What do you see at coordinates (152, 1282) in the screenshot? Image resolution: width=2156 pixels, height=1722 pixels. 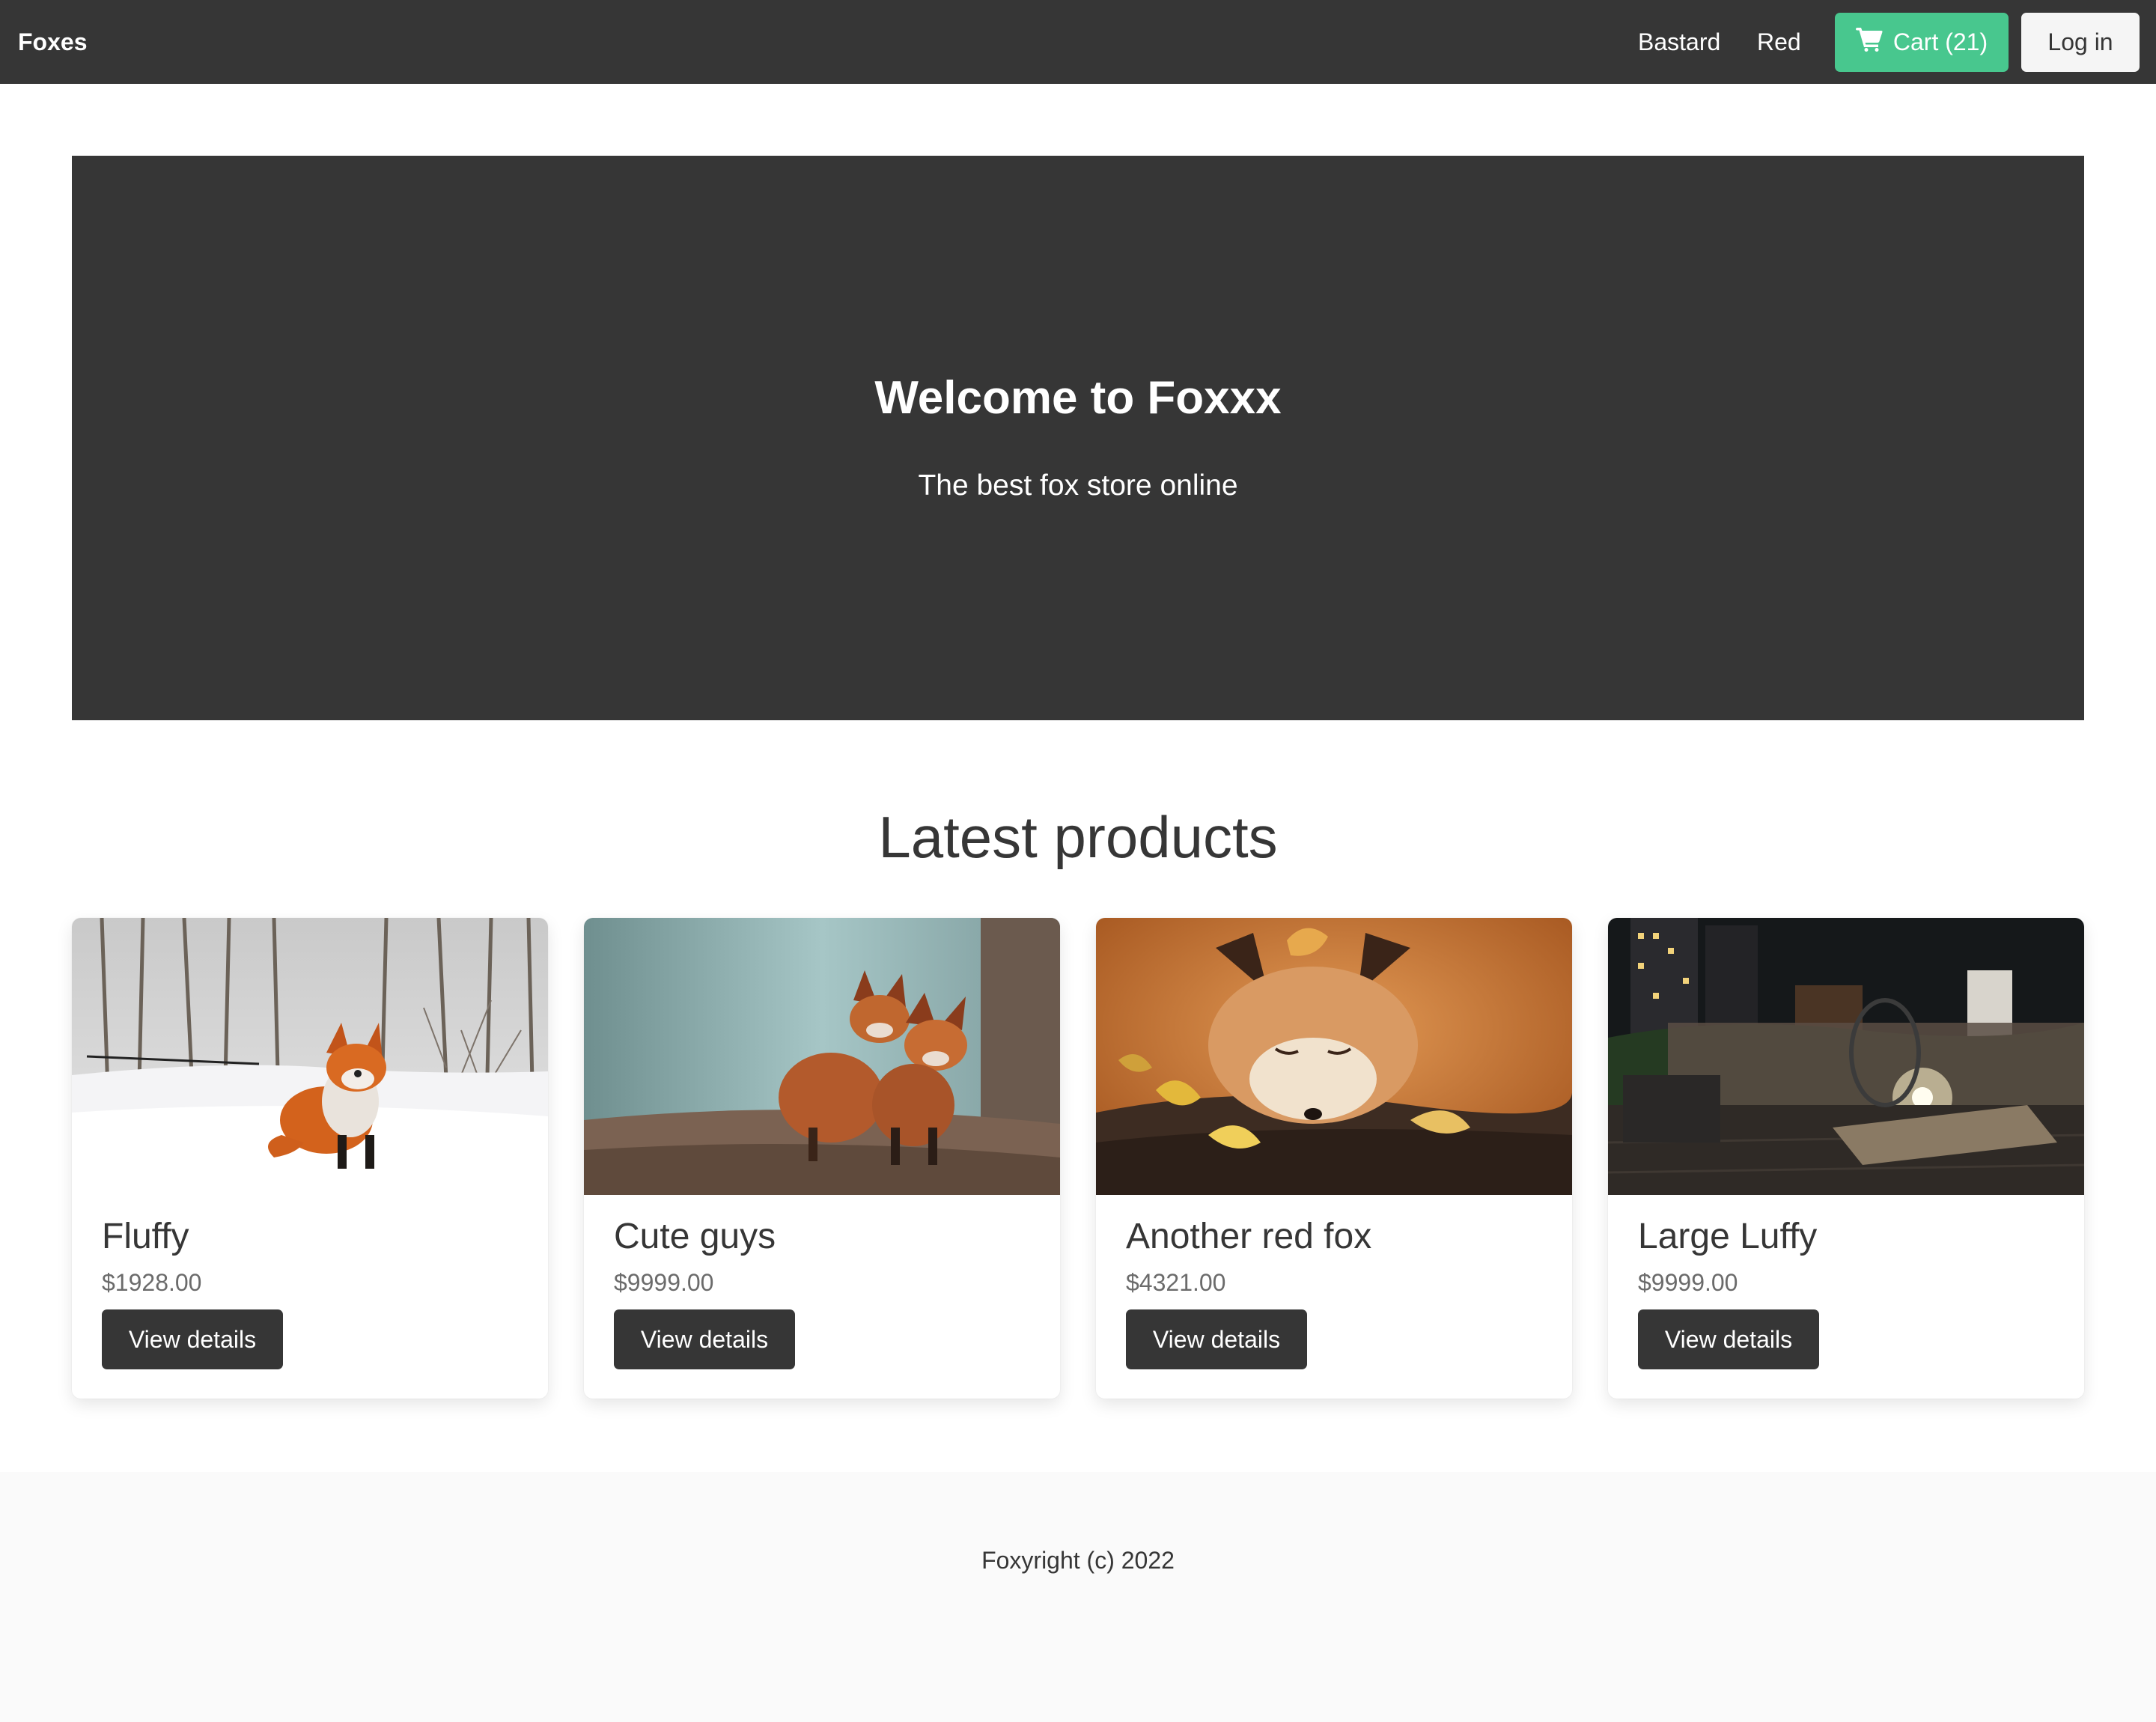 I see `product-price: $1928.00` at bounding box center [152, 1282].